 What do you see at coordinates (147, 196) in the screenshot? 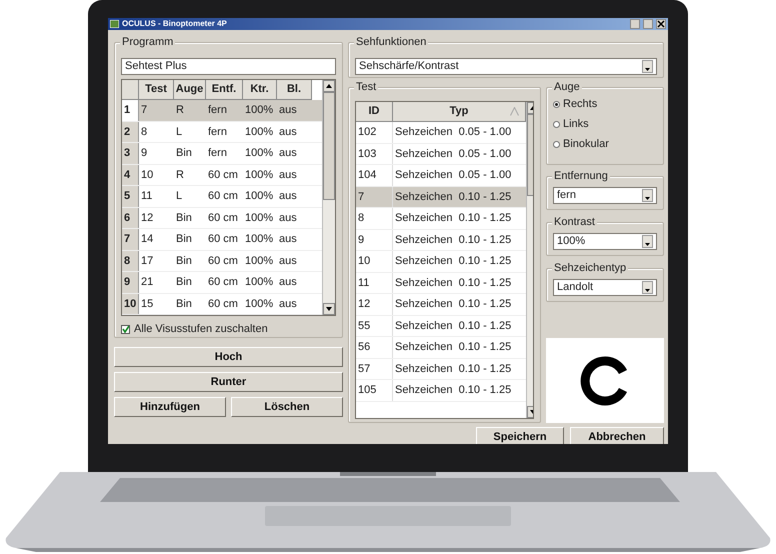
I see `table-cell-text: 11` at bounding box center [147, 196].